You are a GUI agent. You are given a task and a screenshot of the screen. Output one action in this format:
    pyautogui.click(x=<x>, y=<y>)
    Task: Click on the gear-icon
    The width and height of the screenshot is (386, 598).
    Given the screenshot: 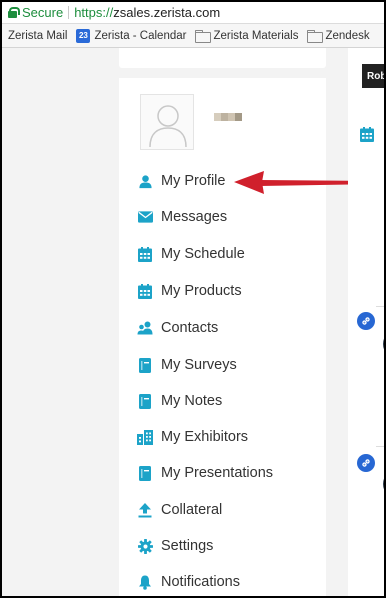 What is the action you would take?
    pyautogui.click(x=145, y=546)
    